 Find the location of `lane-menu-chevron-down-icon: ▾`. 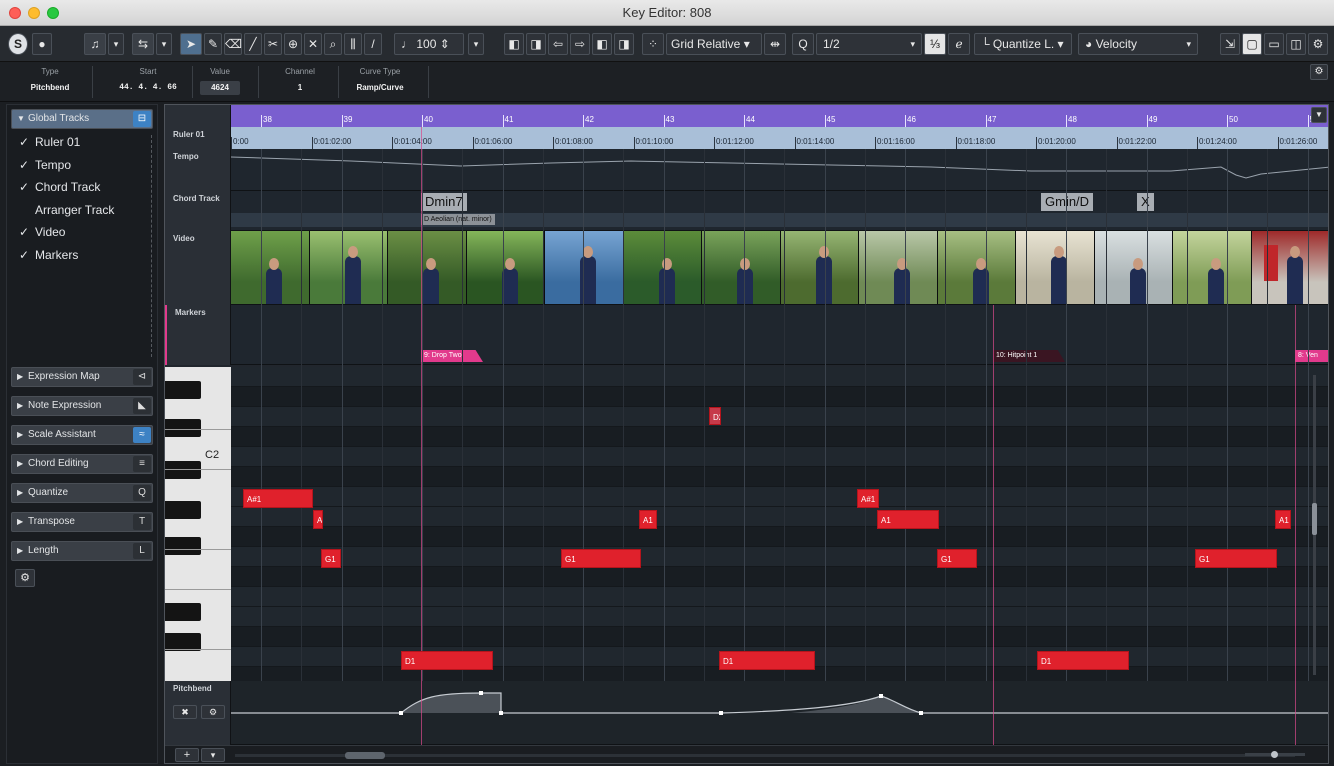

lane-menu-chevron-down-icon: ▾ is located at coordinates (213, 755).